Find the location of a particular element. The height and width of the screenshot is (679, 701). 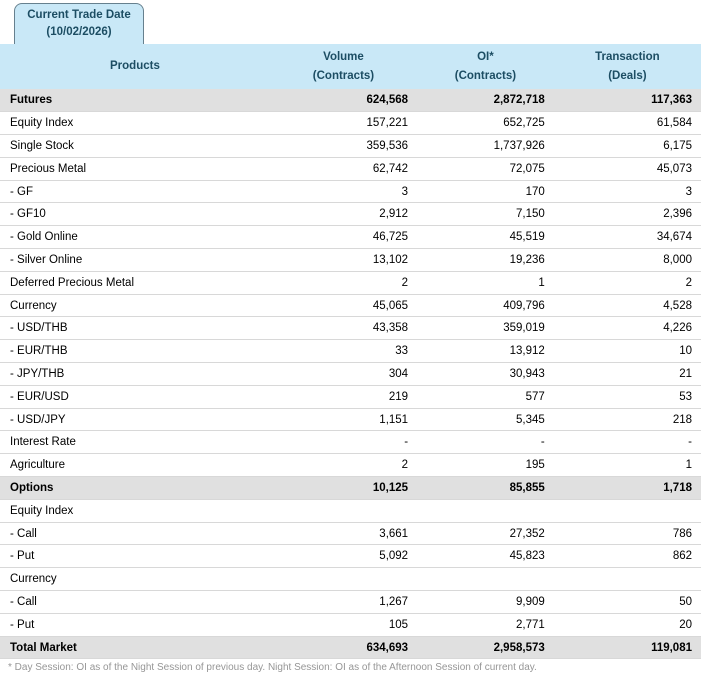

volume-cell: 1,267 is located at coordinates (343, 602).